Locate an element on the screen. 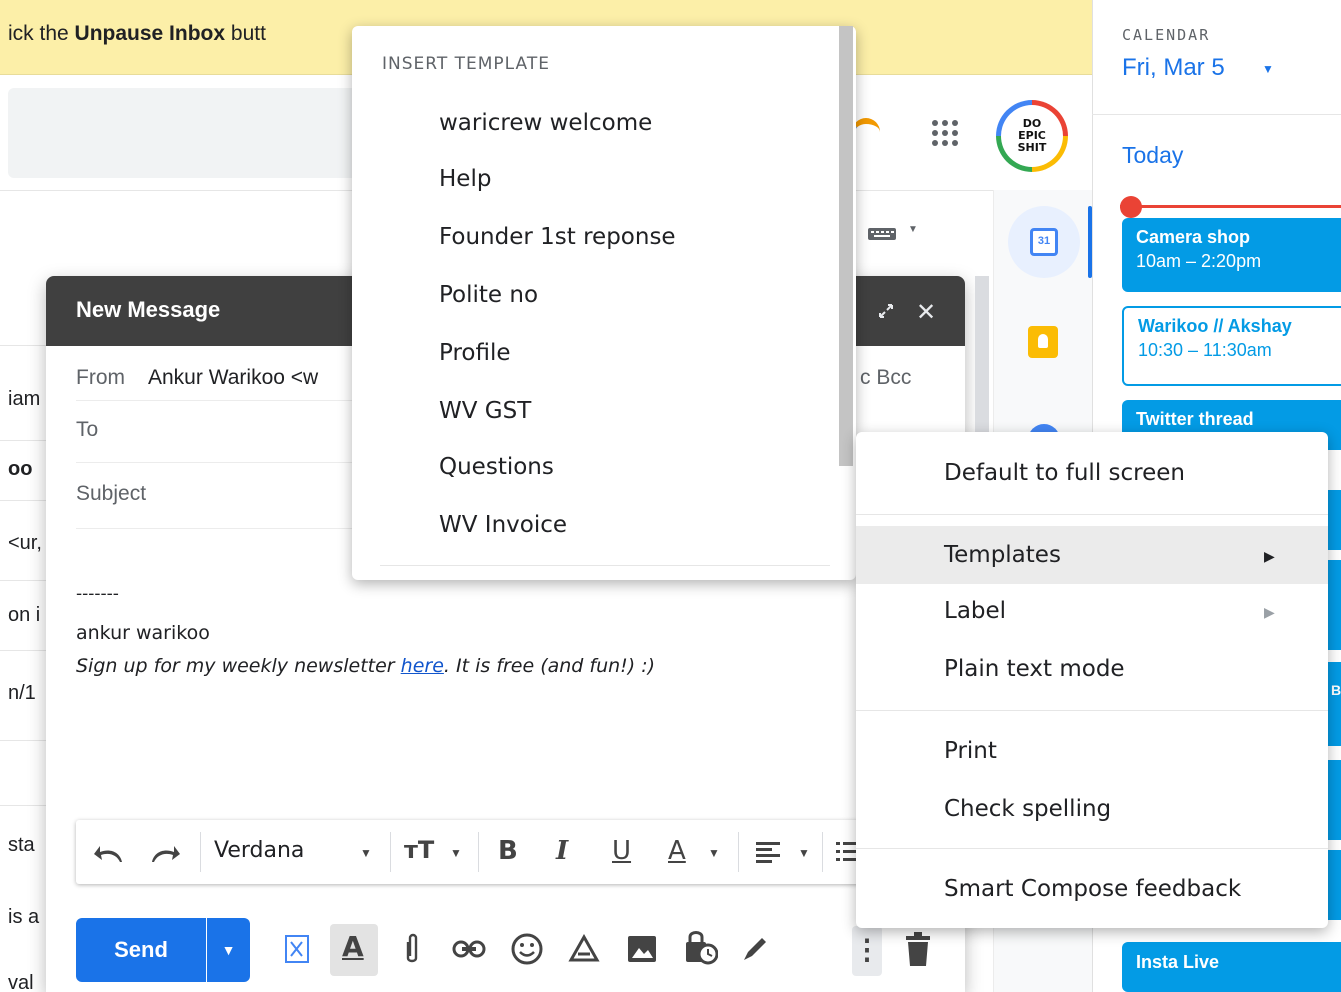  support-icon is located at coordinates (866, 129).